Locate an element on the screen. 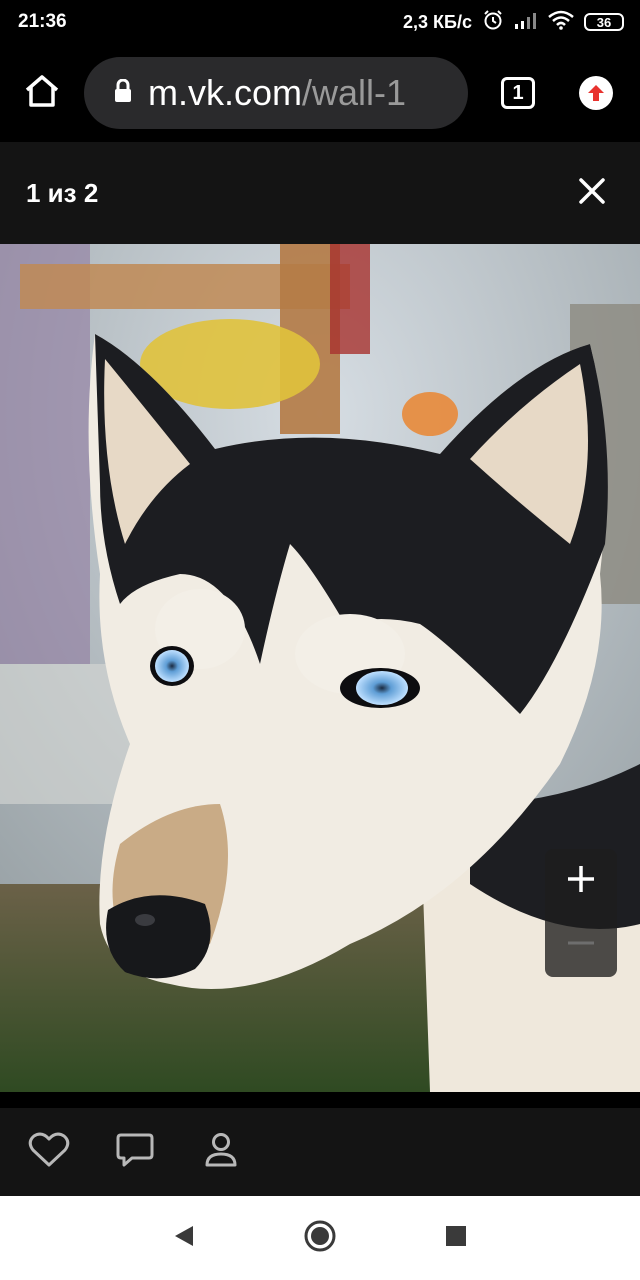 The image size is (640, 1280). plus-icon is located at coordinates (581, 881).